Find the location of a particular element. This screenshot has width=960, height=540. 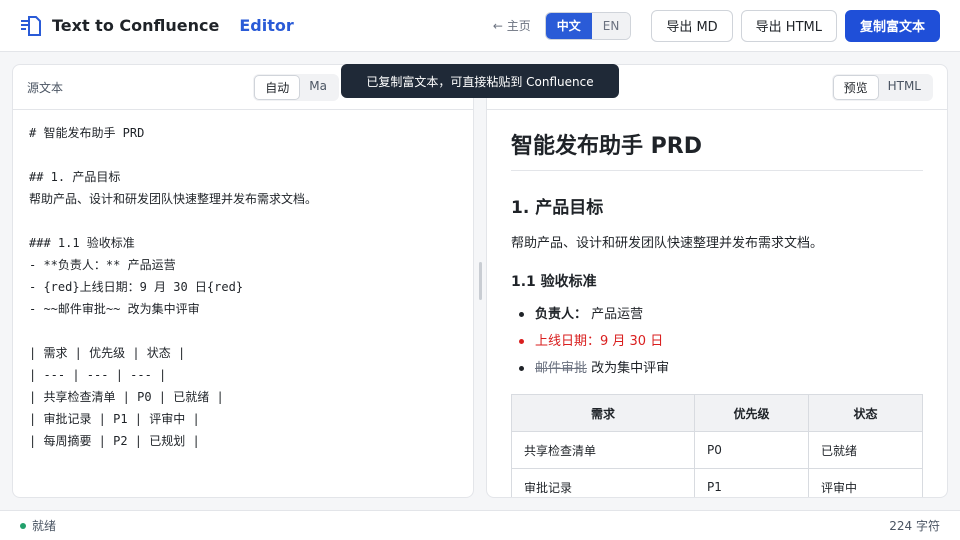

tab-html: HTML is located at coordinates (904, 87).